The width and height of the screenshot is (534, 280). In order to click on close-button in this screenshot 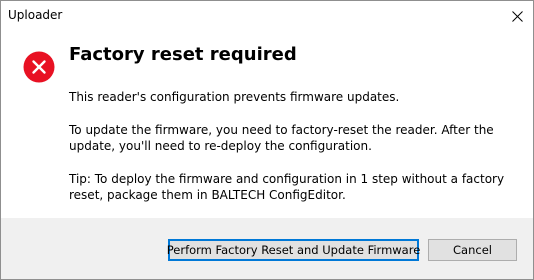, I will do `click(517, 16)`.